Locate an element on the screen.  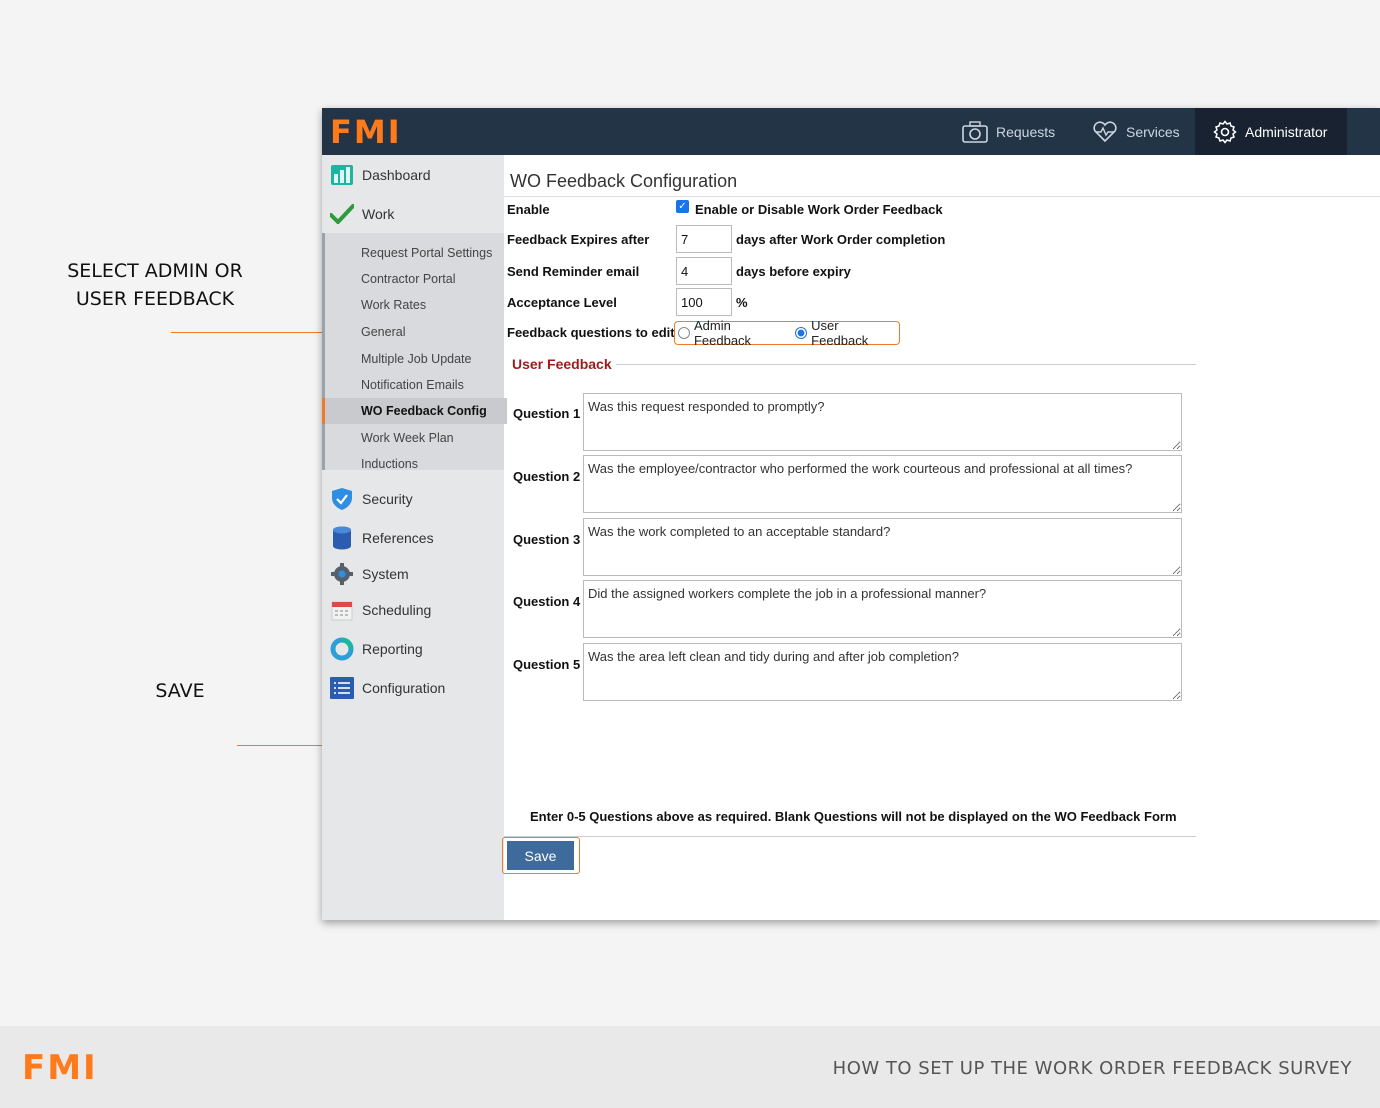
acceptance-unit: % is located at coordinates (742, 302).